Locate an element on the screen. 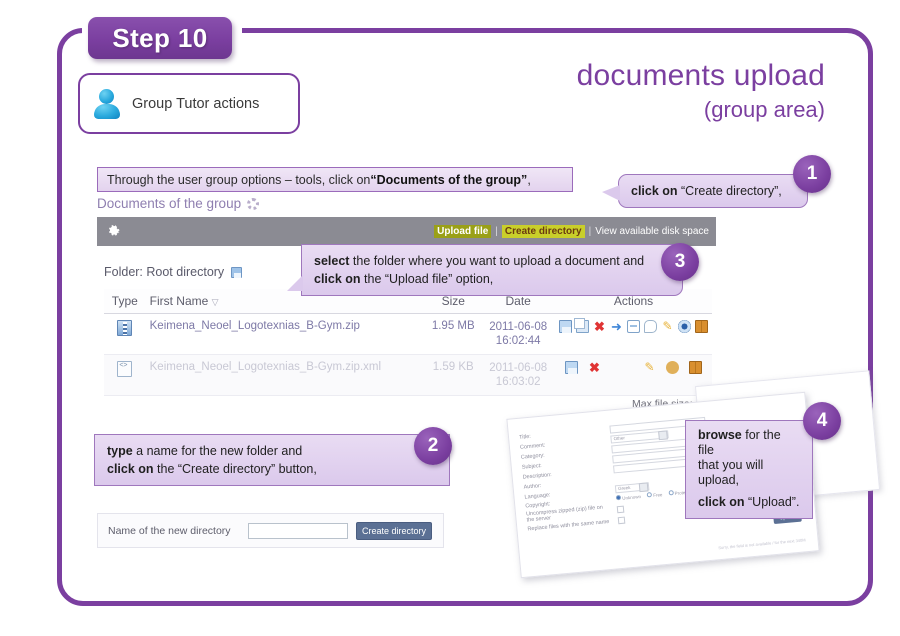 The image size is (900, 636). radio-protected-icon is located at coordinates (671, 493).